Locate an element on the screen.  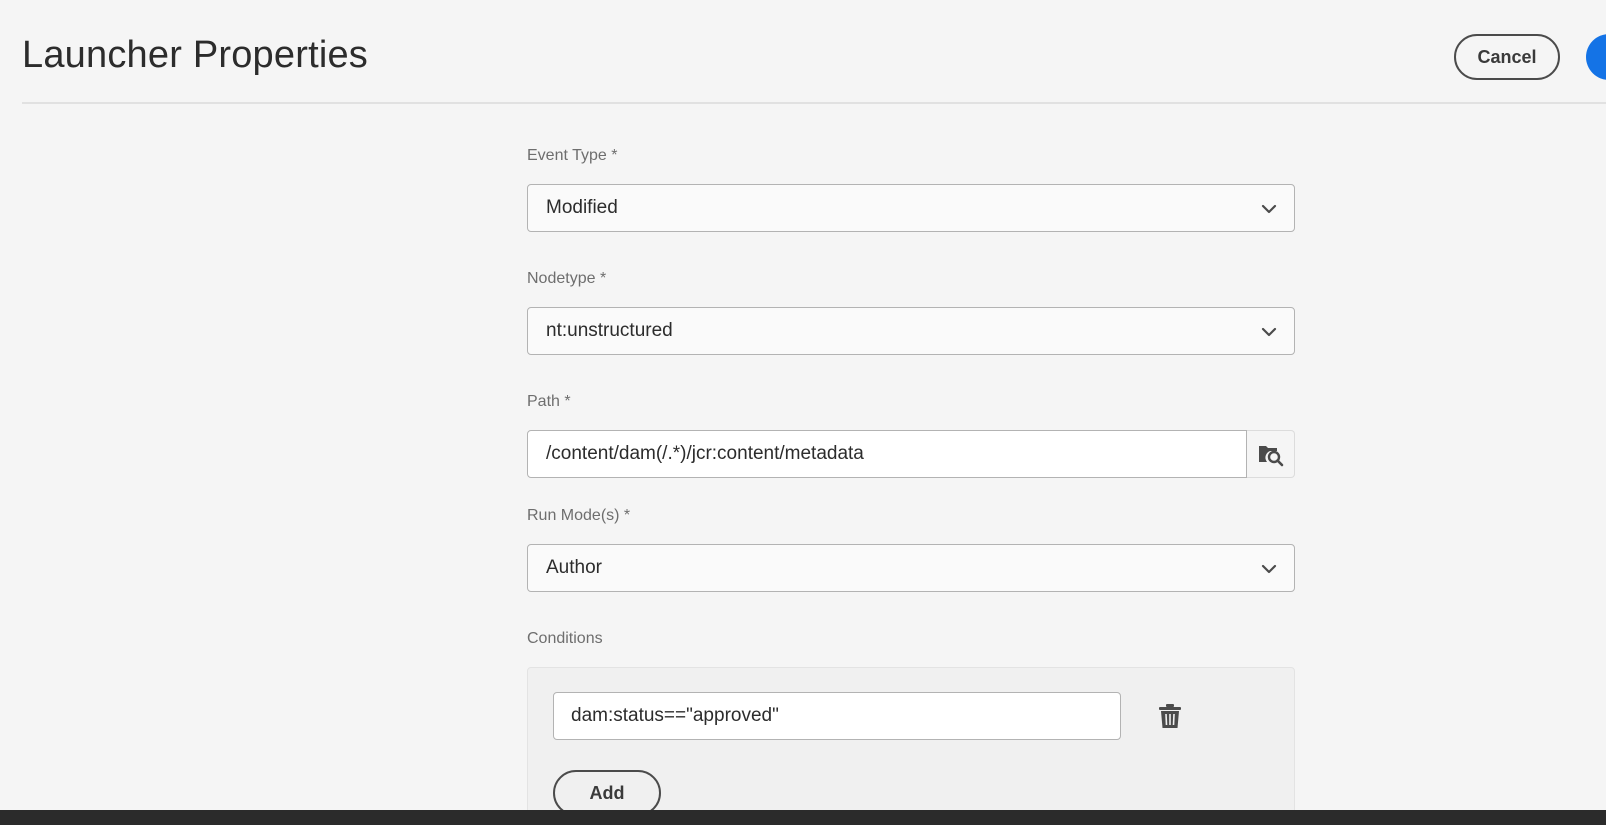
folder-search-icon is located at coordinates (1270, 456).